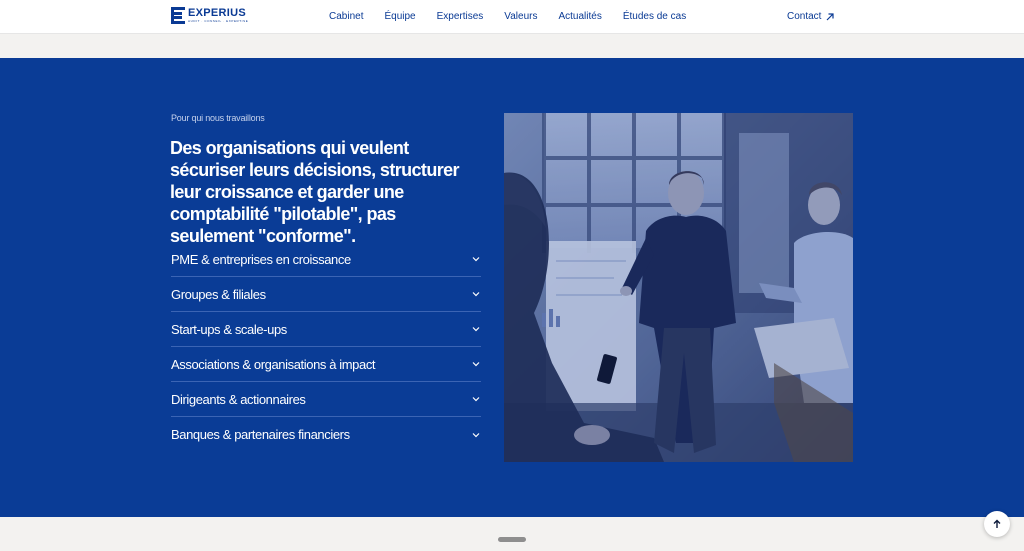  Describe the element at coordinates (273, 364) in the screenshot. I see `accordion-item-label: Associations & organisations à impact` at that location.